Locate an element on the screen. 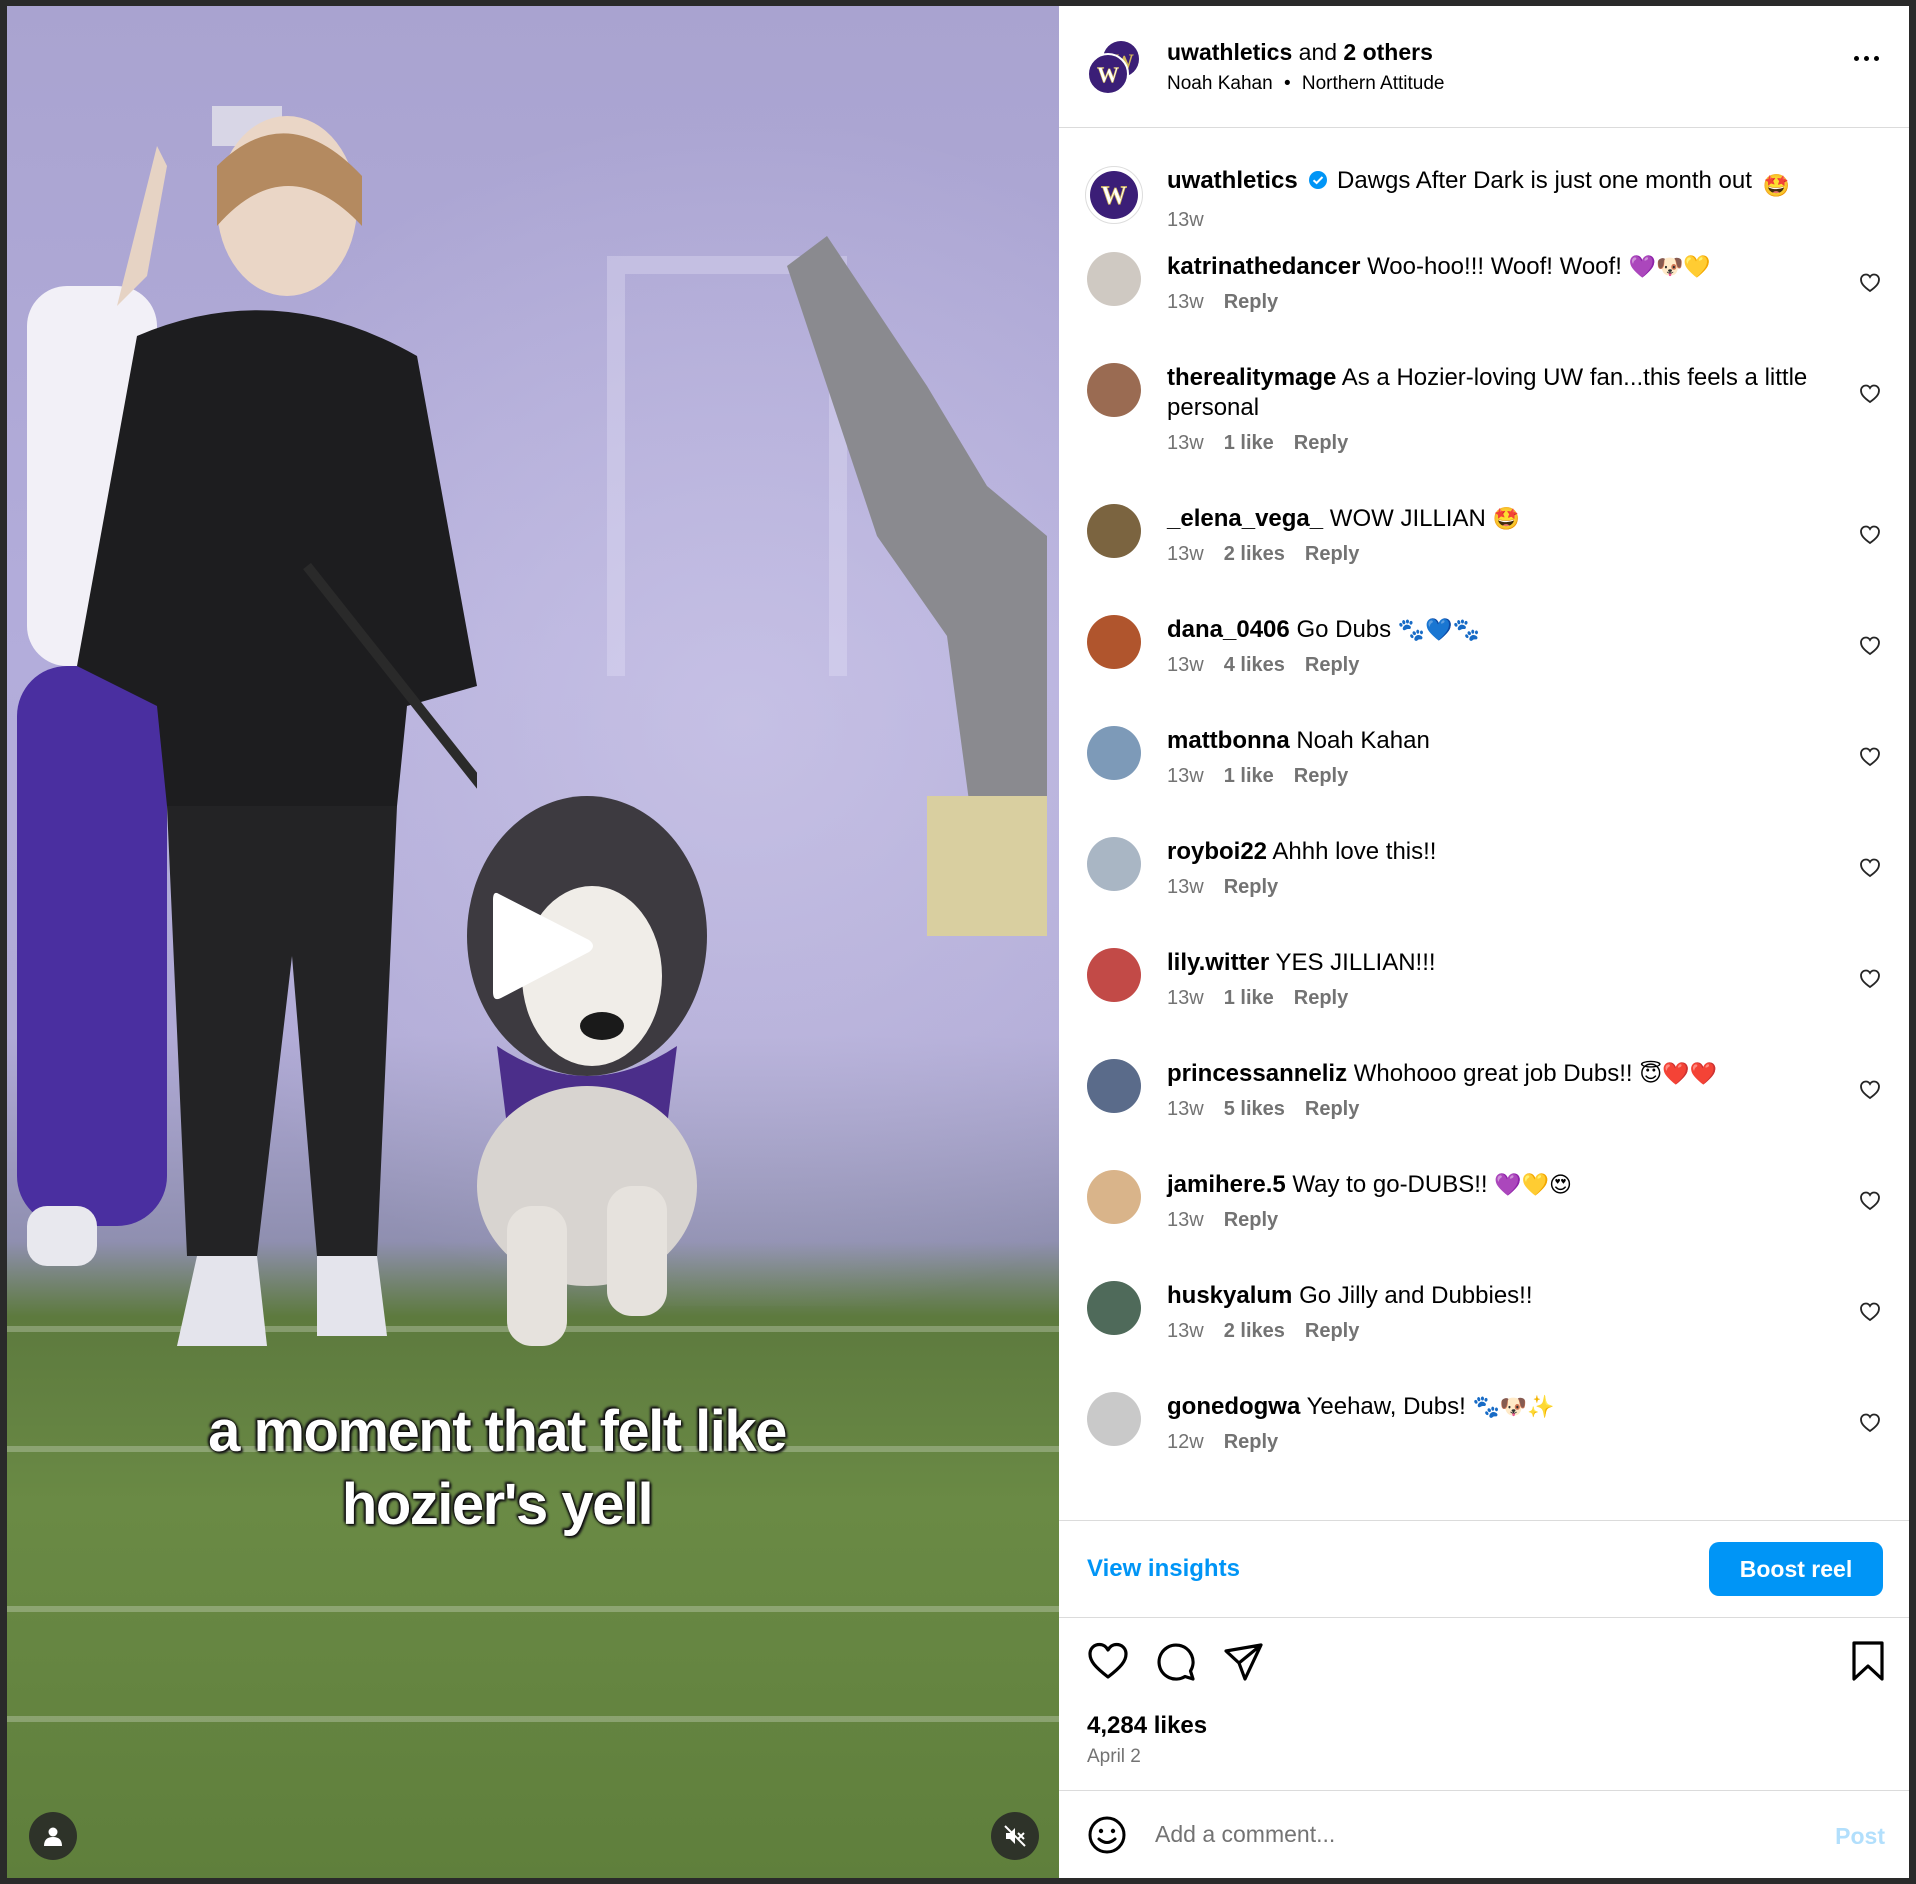 The width and height of the screenshot is (1916, 1884). audio-toggle-button is located at coordinates (1015, 1836).